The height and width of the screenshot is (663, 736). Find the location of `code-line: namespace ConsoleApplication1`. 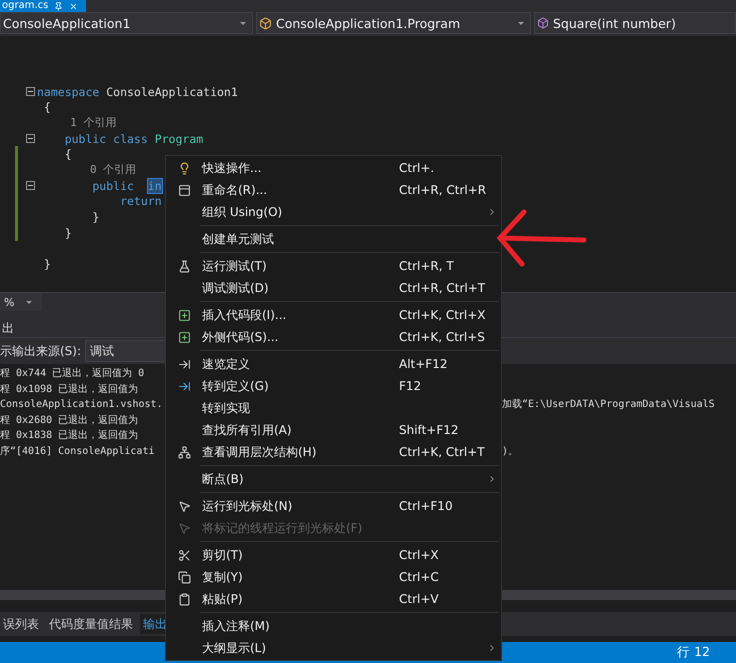

code-line: namespace ConsoleApplication1 is located at coordinates (137, 91).